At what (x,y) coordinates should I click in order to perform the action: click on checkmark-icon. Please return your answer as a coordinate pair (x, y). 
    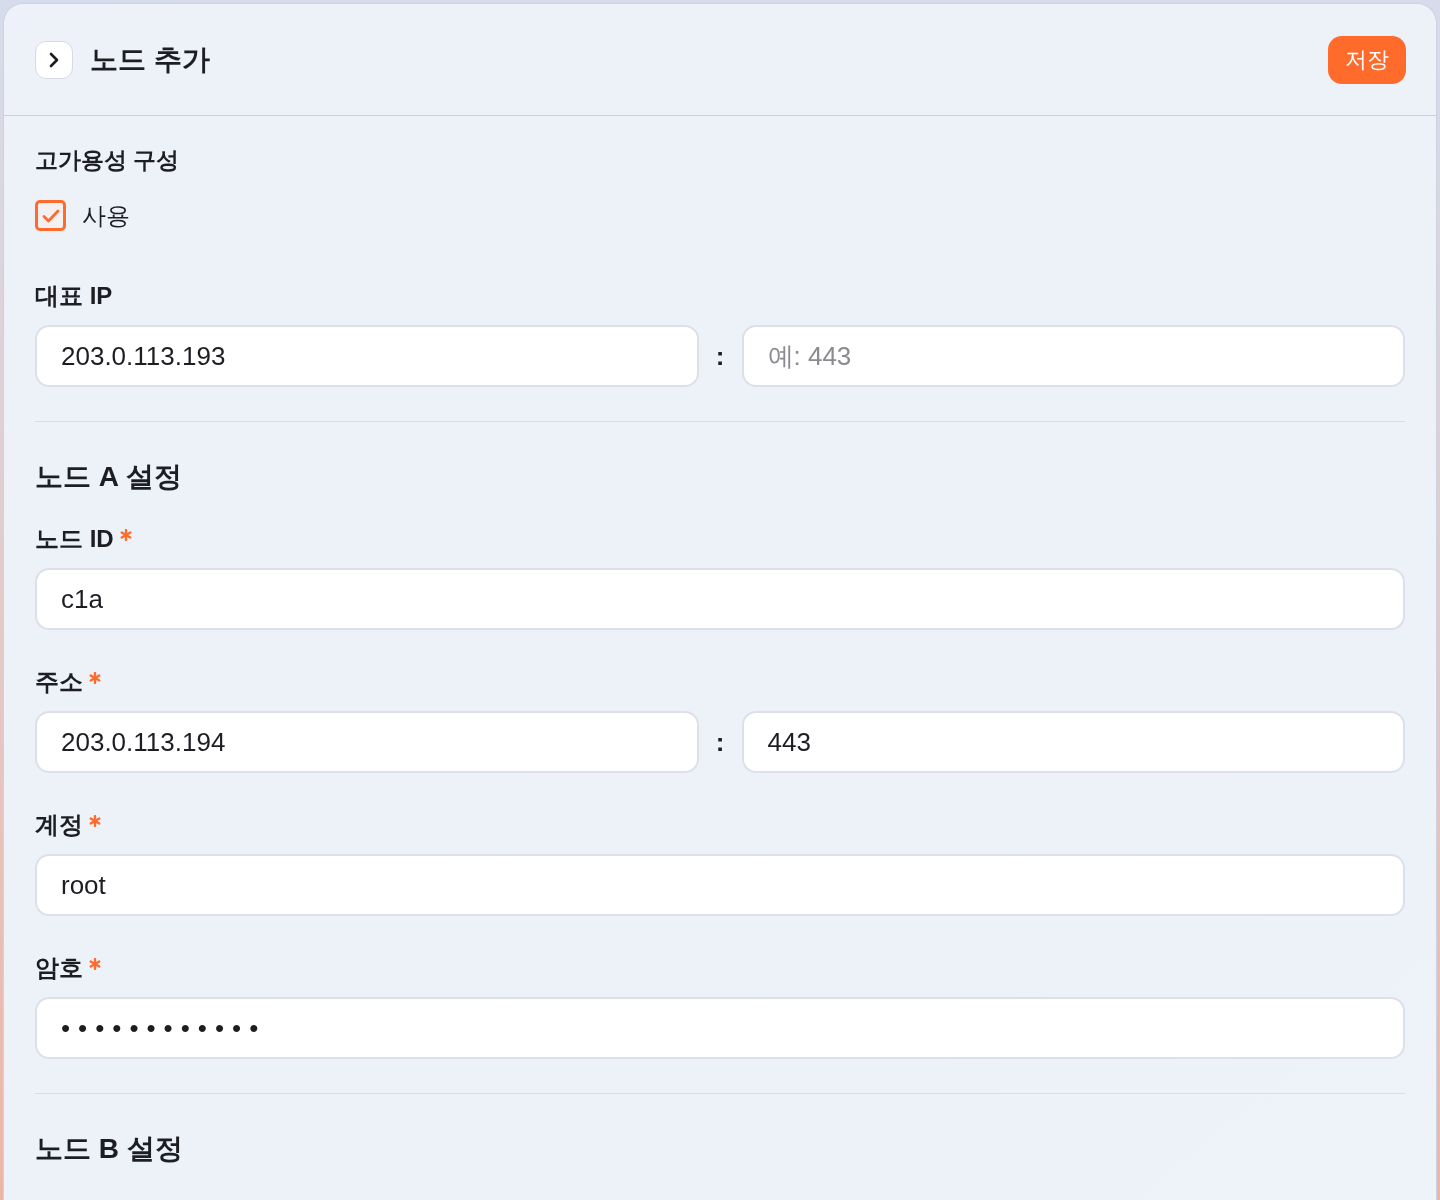
    Looking at the image, I should click on (50, 215).